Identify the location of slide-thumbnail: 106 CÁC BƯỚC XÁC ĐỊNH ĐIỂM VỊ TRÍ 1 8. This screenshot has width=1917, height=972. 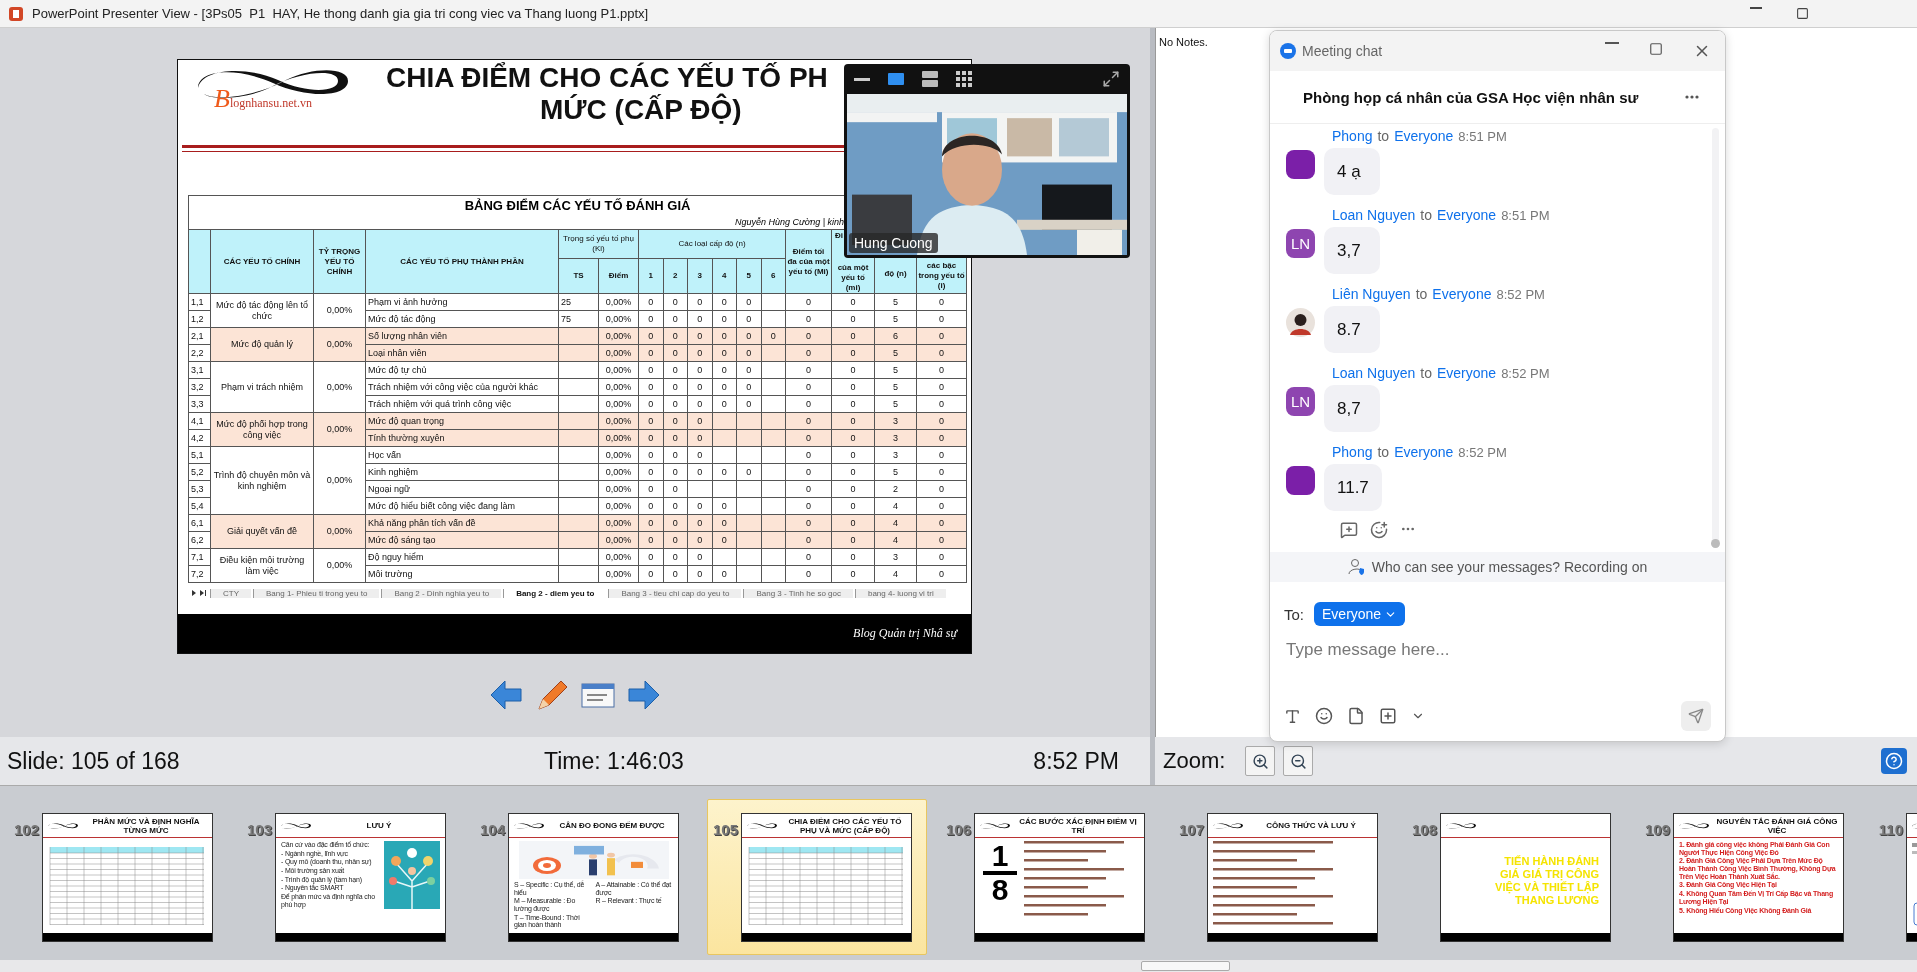
(1050, 877).